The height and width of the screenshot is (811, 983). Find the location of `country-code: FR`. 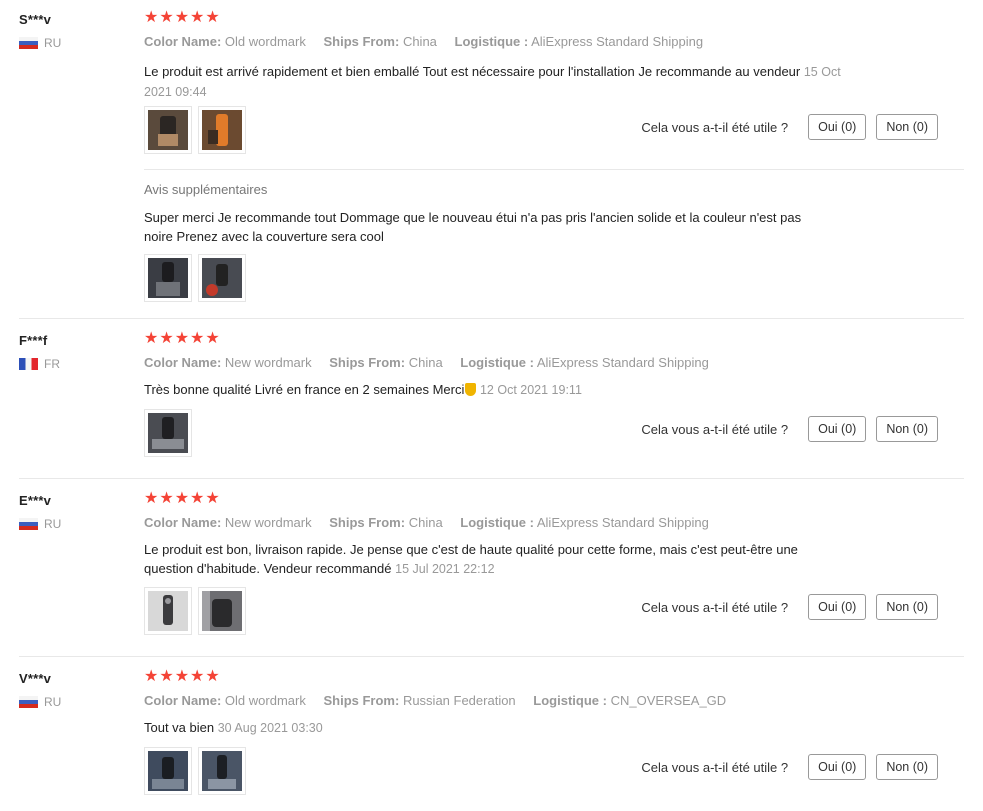

country-code: FR is located at coordinates (52, 364).